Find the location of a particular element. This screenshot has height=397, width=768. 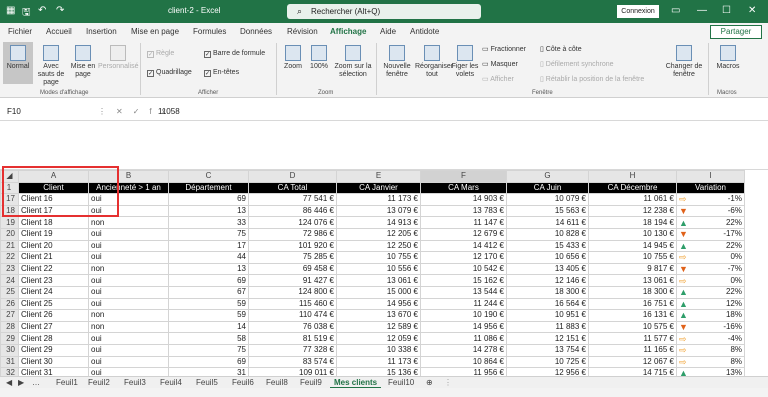

cell-departement: 14 is located at coordinates (208, 327).